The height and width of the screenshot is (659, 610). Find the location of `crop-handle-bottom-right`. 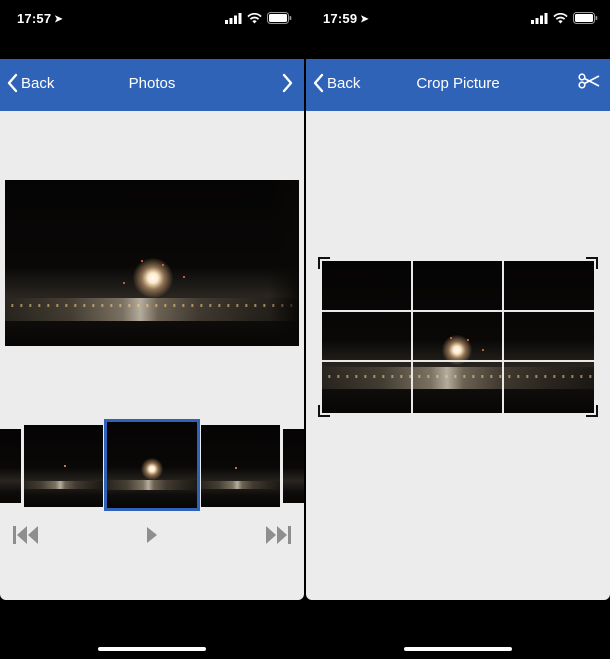

crop-handle-bottom-right is located at coordinates (592, 411).